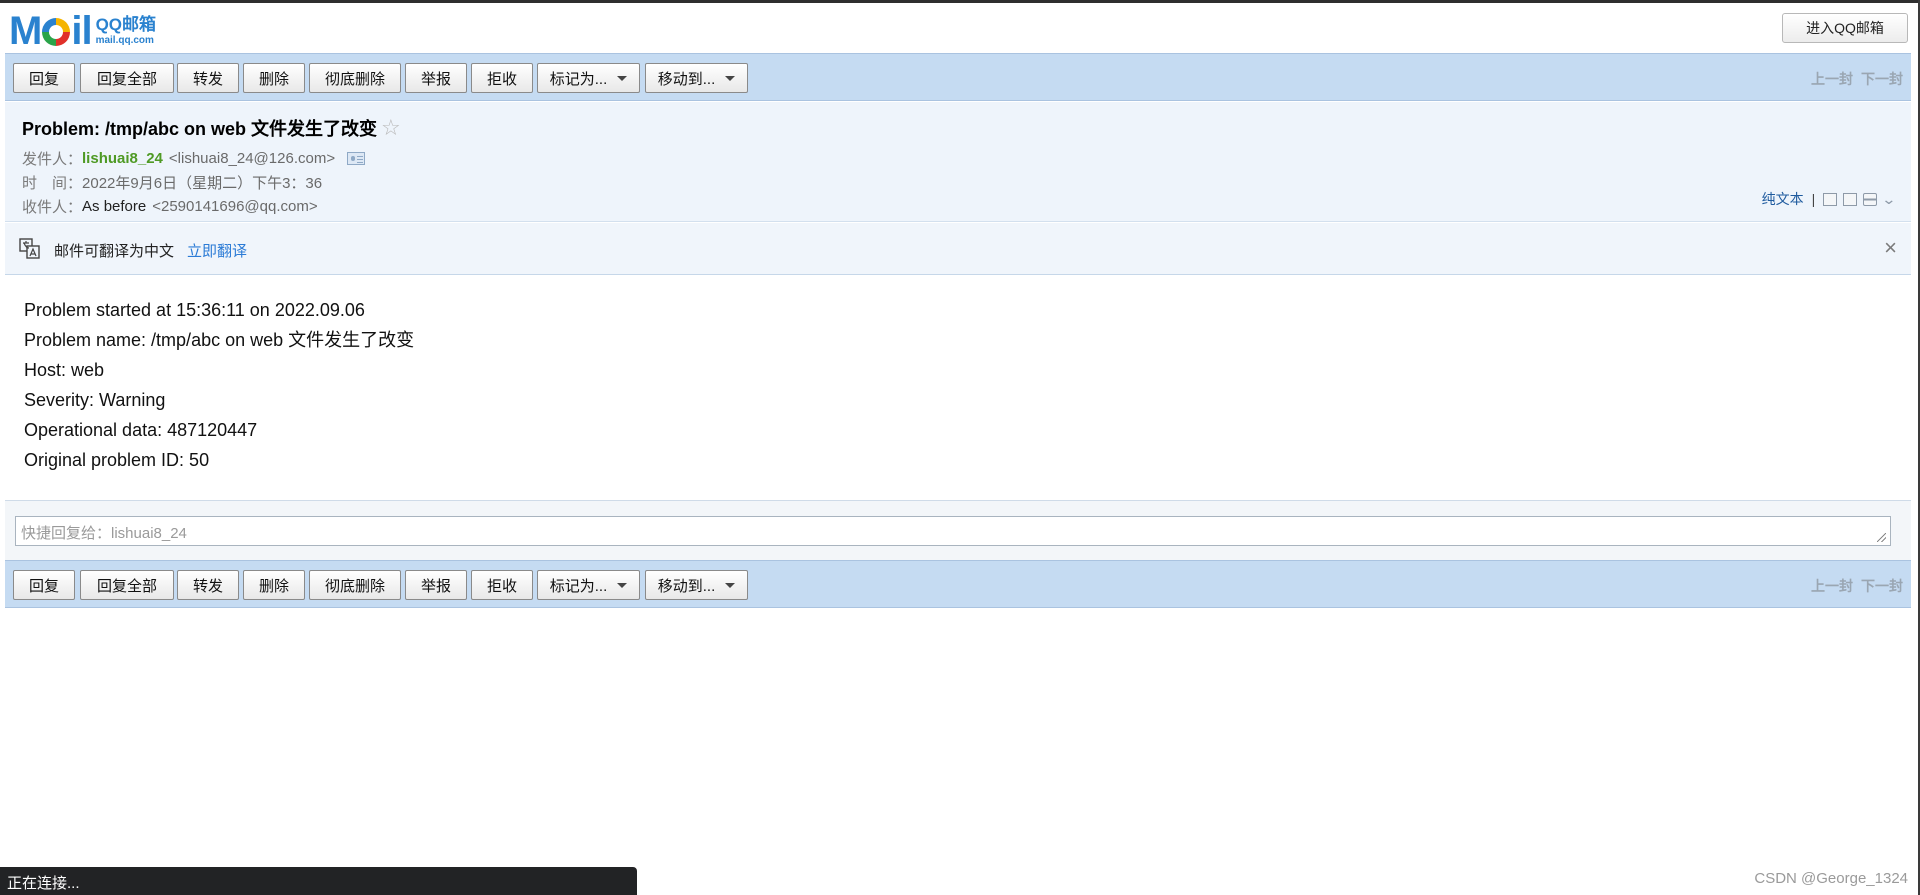  I want to click on sender-address: <lishuai8_24@126.com>, so click(252, 158).